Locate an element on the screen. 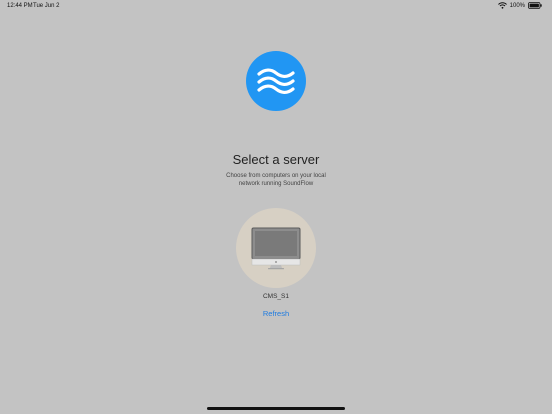 The width and height of the screenshot is (552, 414). status-date: Tue Jun 2 is located at coordinates (46, 6).